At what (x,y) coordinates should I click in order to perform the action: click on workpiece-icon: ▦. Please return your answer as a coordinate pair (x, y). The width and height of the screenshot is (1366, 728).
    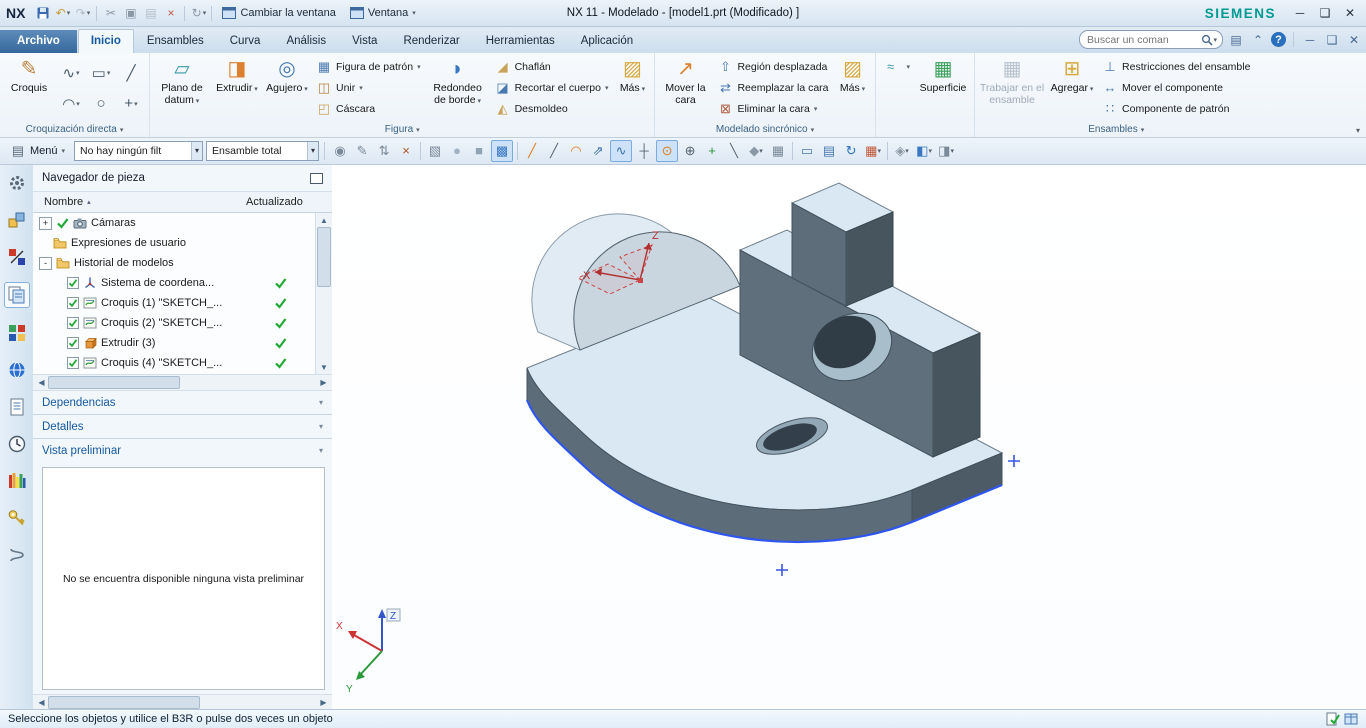
    Looking at the image, I should click on (778, 151).